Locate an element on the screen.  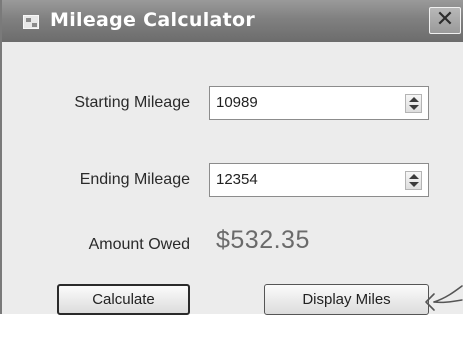
ending-mileage-input: 12354 is located at coordinates (319, 180).